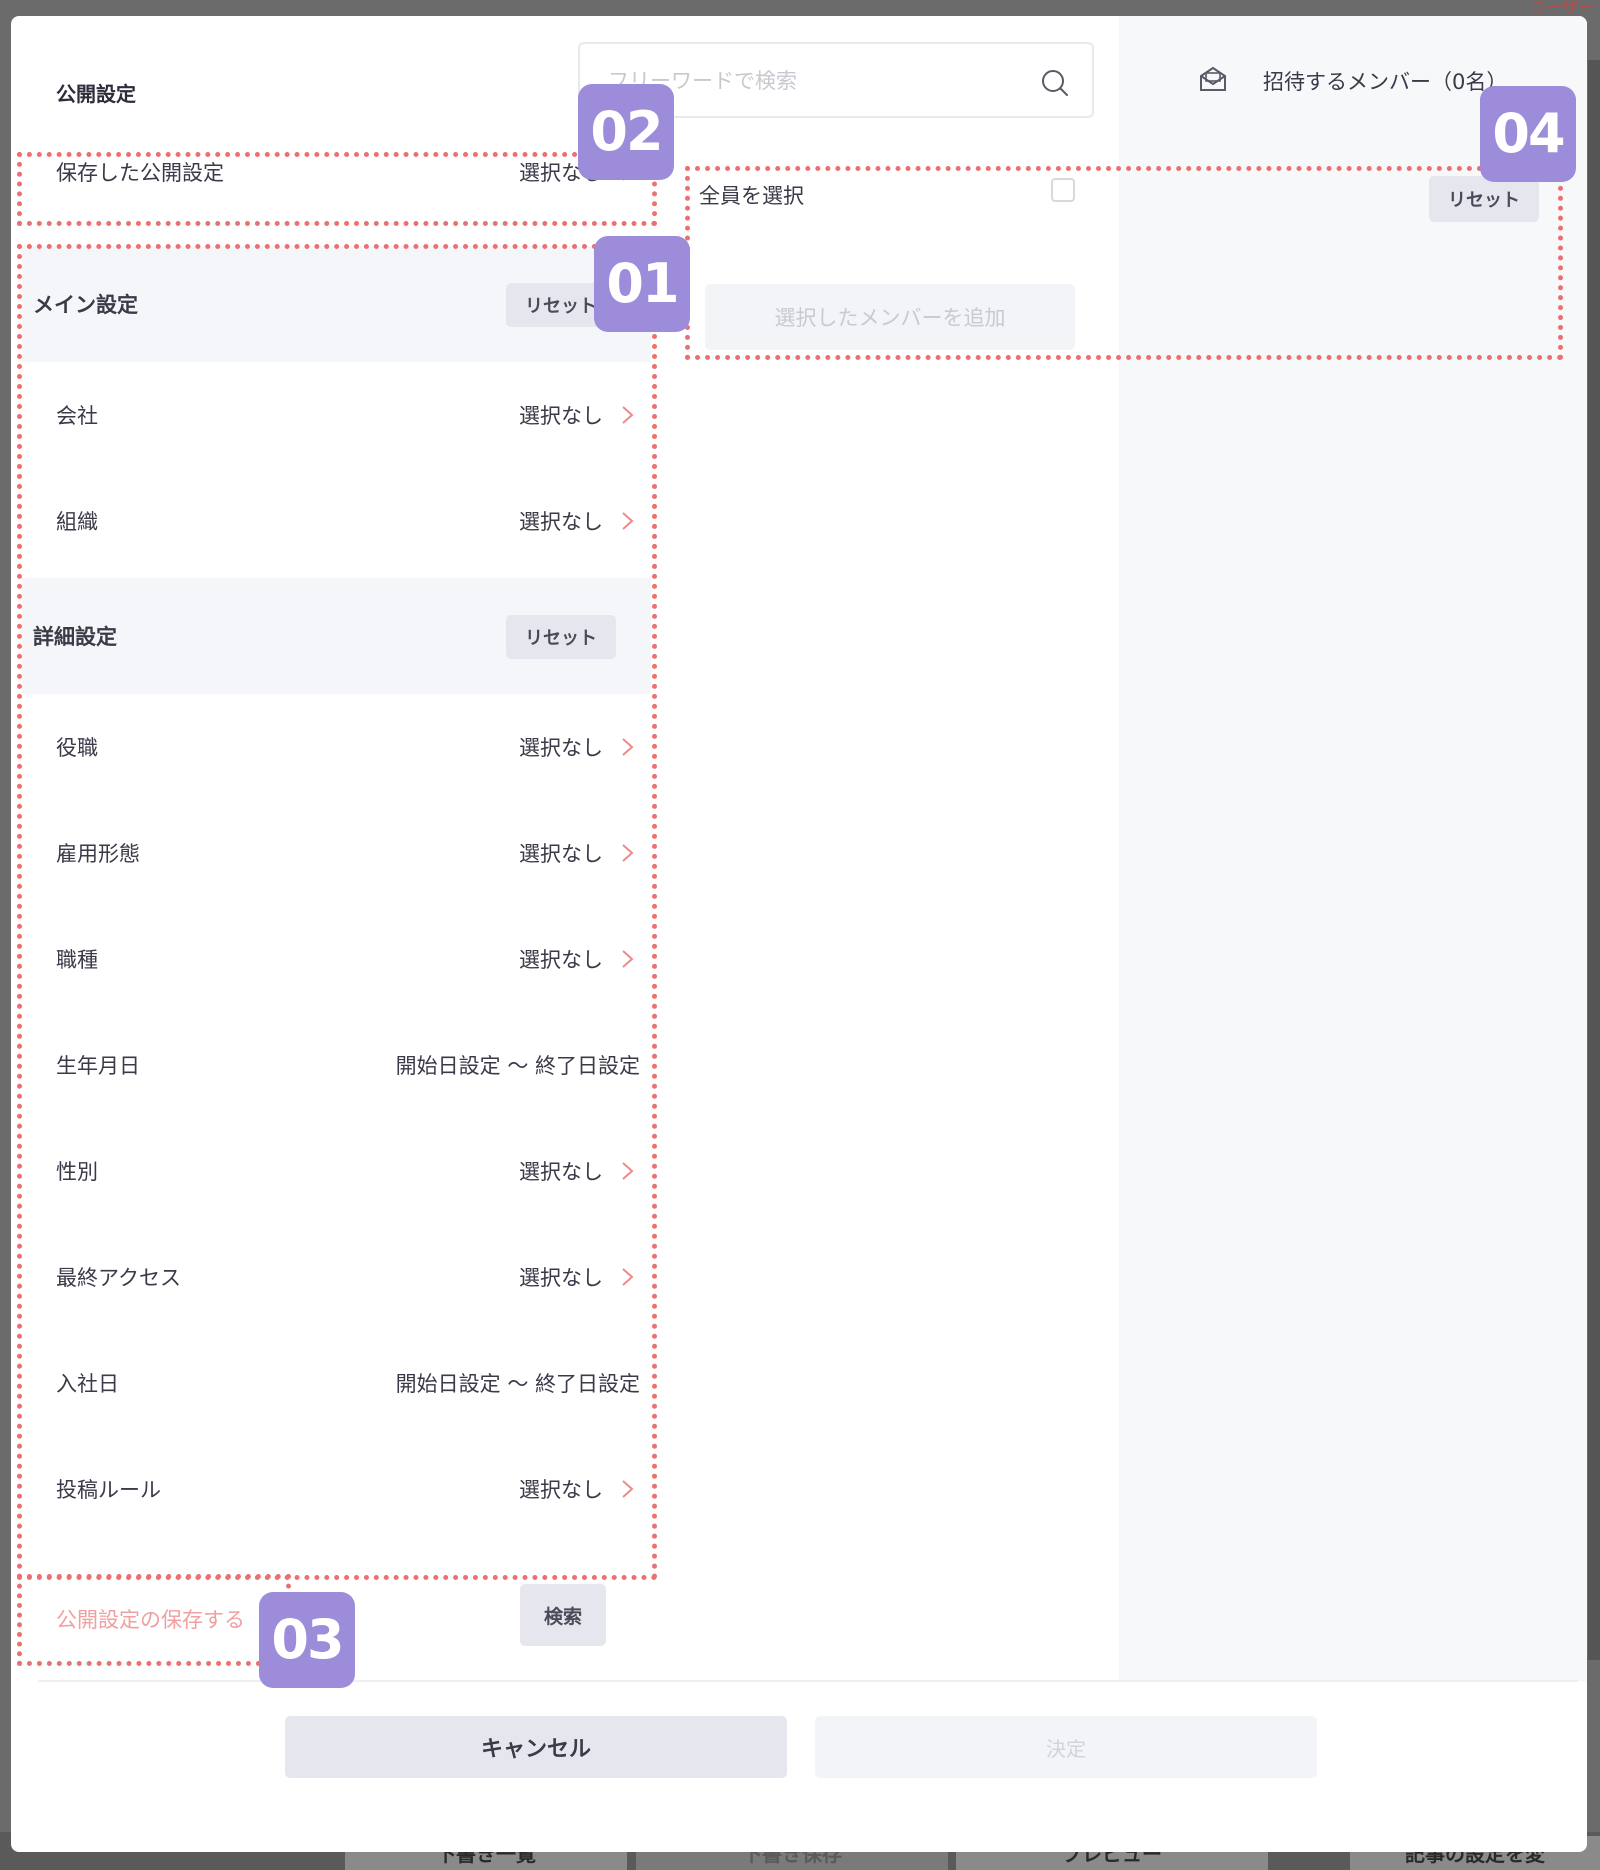 Image resolution: width=1600 pixels, height=1870 pixels. What do you see at coordinates (1063, 190) in the screenshot?
I see `select-all-checkbox` at bounding box center [1063, 190].